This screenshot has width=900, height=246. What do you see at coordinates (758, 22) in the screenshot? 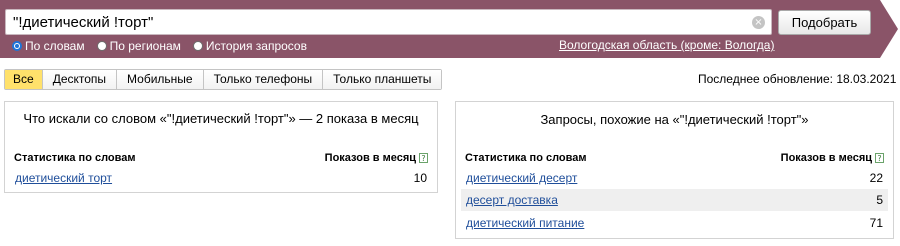
I see `clear-icon: ×` at bounding box center [758, 22].